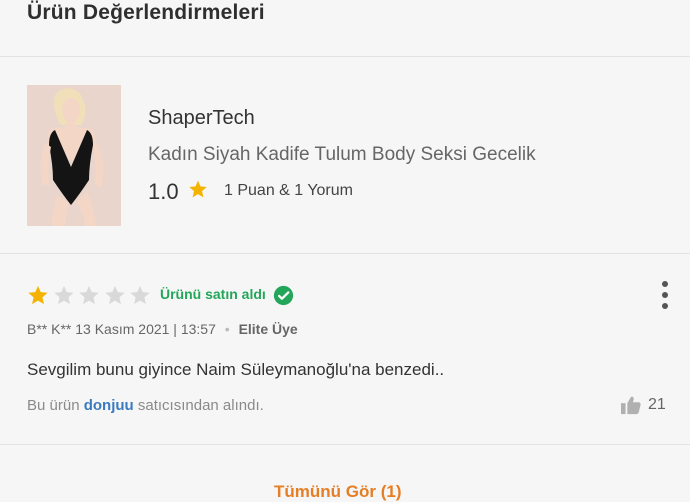 This screenshot has height=502, width=690. Describe the element at coordinates (201, 118) in the screenshot. I see `product-brand: ShaperTech` at that location.